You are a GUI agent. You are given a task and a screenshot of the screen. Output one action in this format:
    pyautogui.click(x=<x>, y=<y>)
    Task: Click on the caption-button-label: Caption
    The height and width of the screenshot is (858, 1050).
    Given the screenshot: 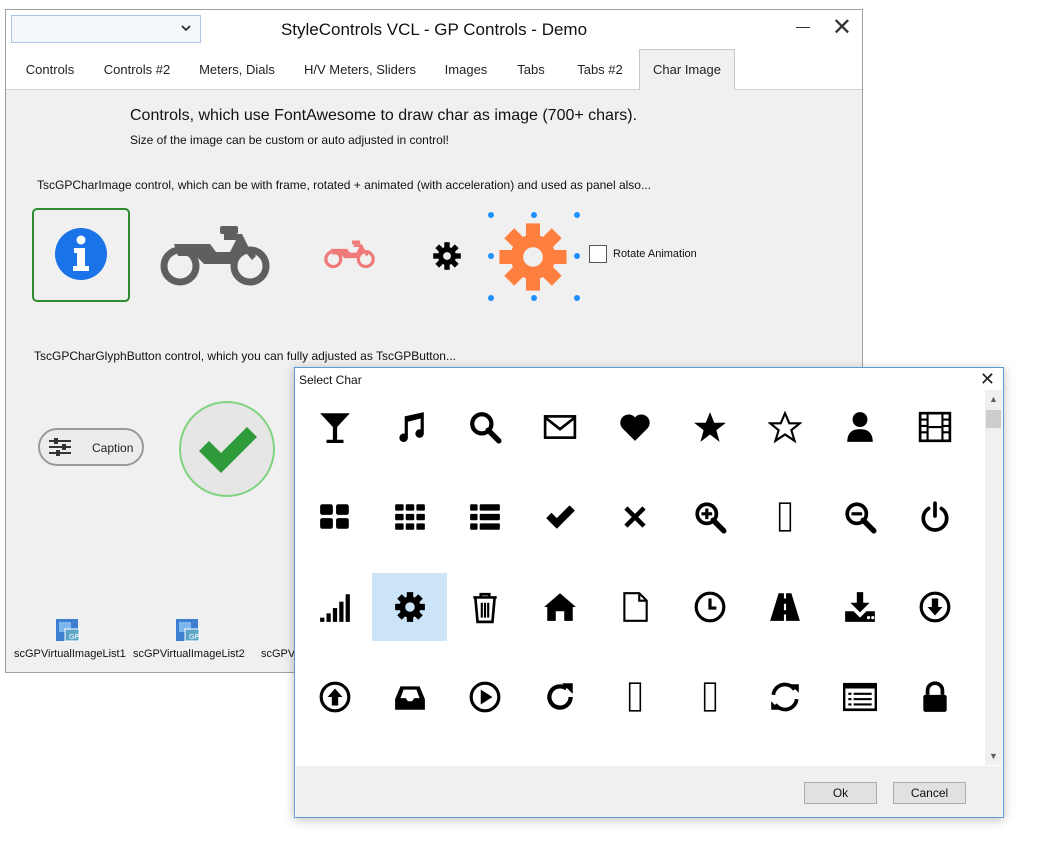 What is the action you would take?
    pyautogui.click(x=113, y=448)
    